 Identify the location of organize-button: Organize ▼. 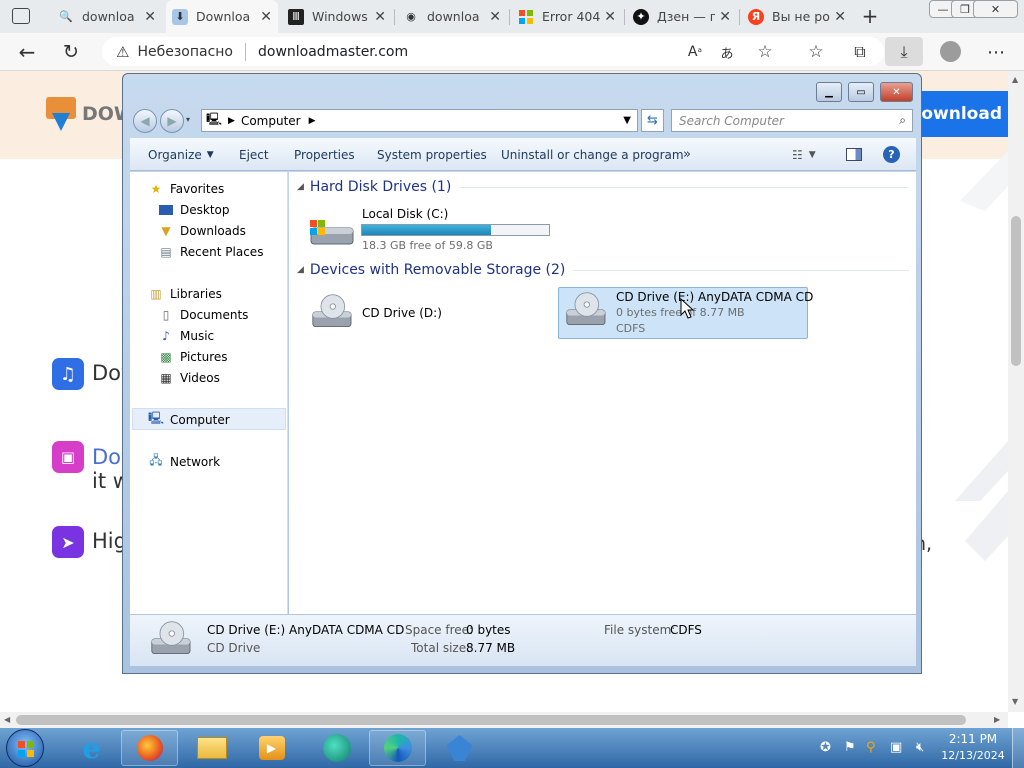
(181, 154).